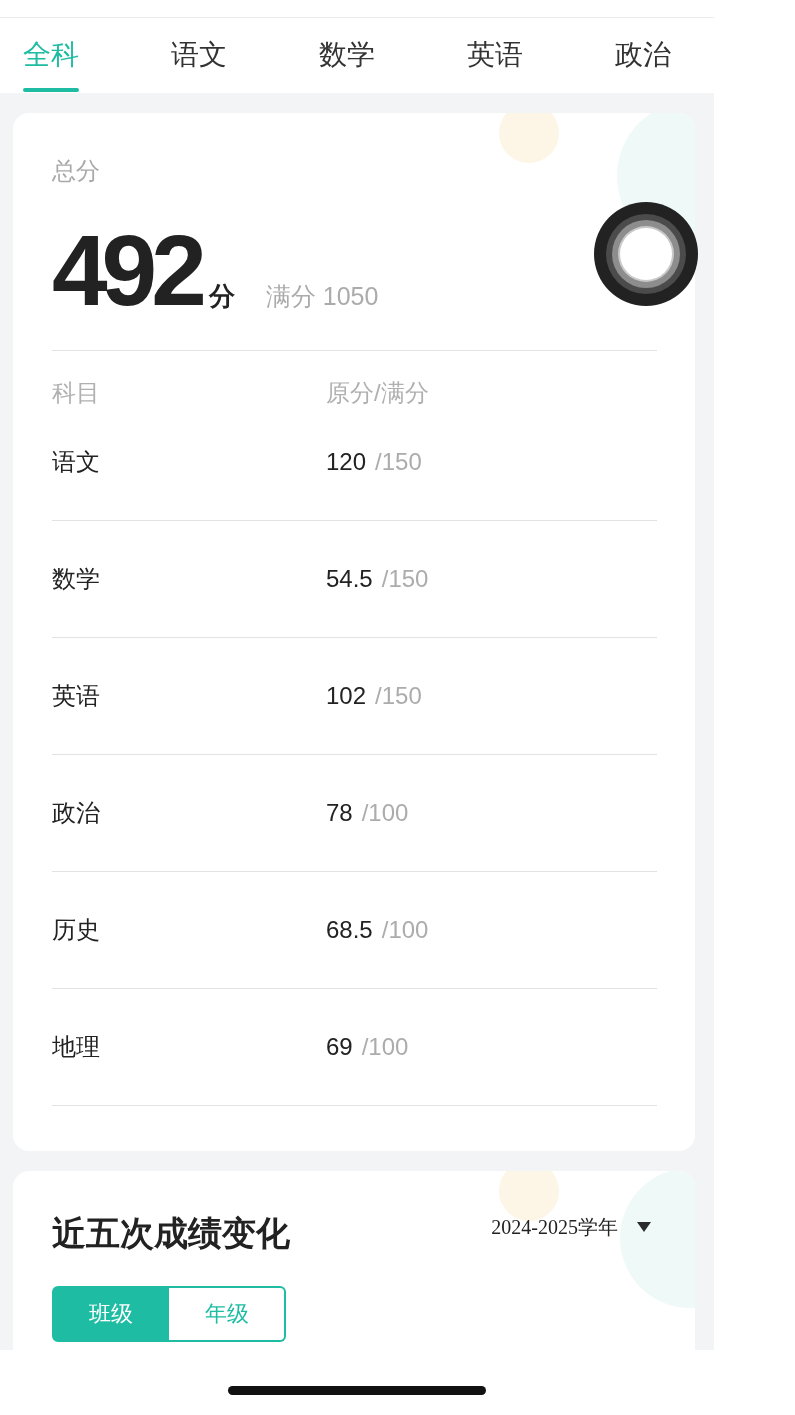 Image resolution: width=795 pixels, height=1415 pixels. What do you see at coordinates (221, 296) in the screenshot?
I see `score-unit: 分` at bounding box center [221, 296].